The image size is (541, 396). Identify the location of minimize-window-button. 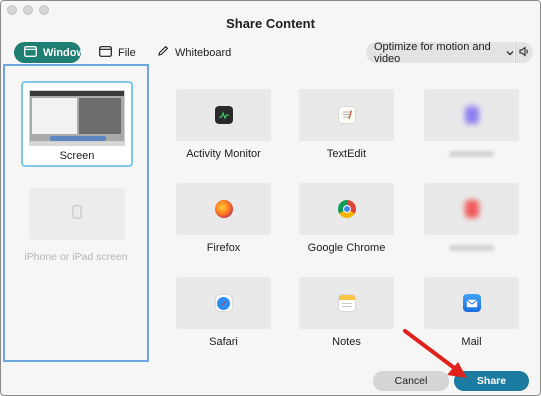
(28, 10).